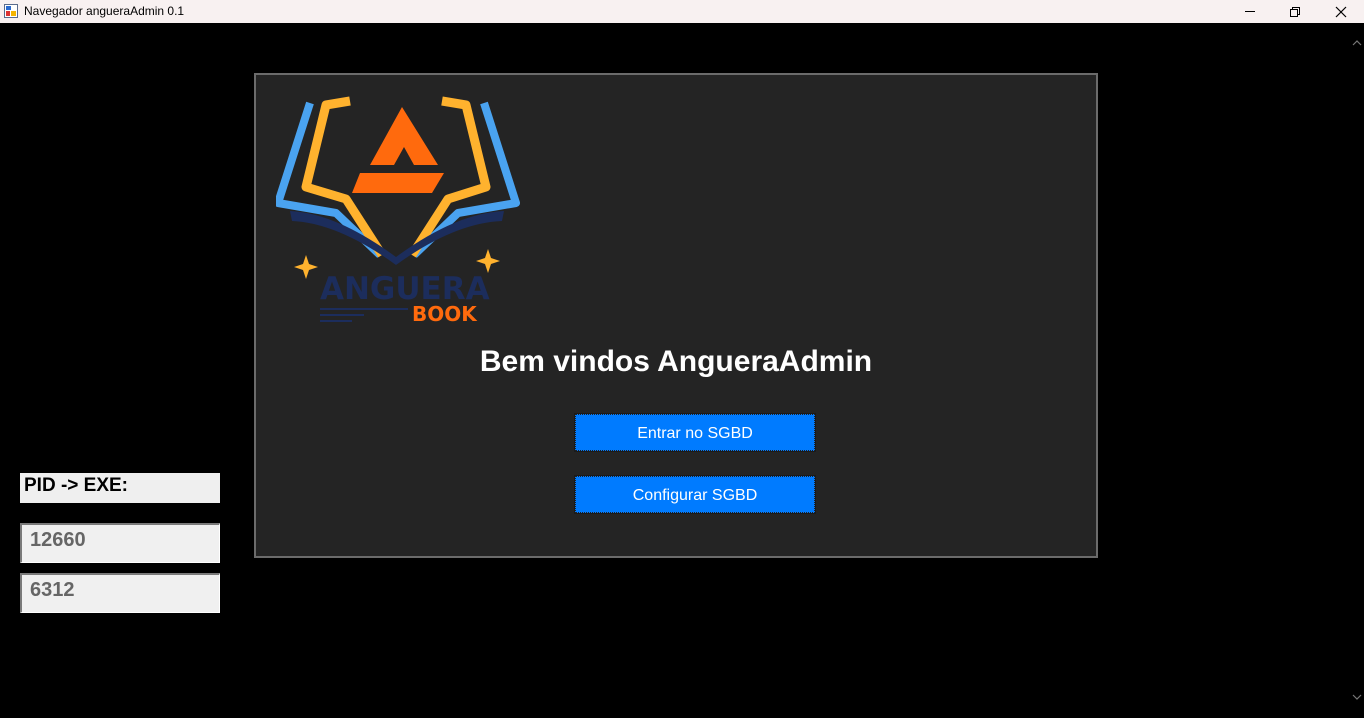  Describe the element at coordinates (11, 11) in the screenshot. I see `app-window-icon` at that location.